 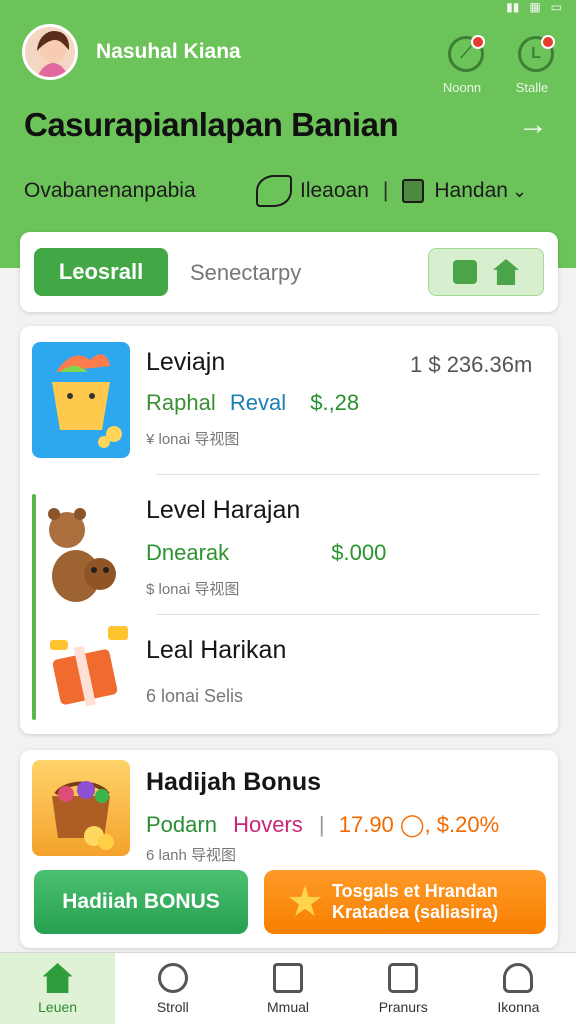 What do you see at coordinates (274, 191) in the screenshot?
I see `leaf-icon` at bounding box center [274, 191].